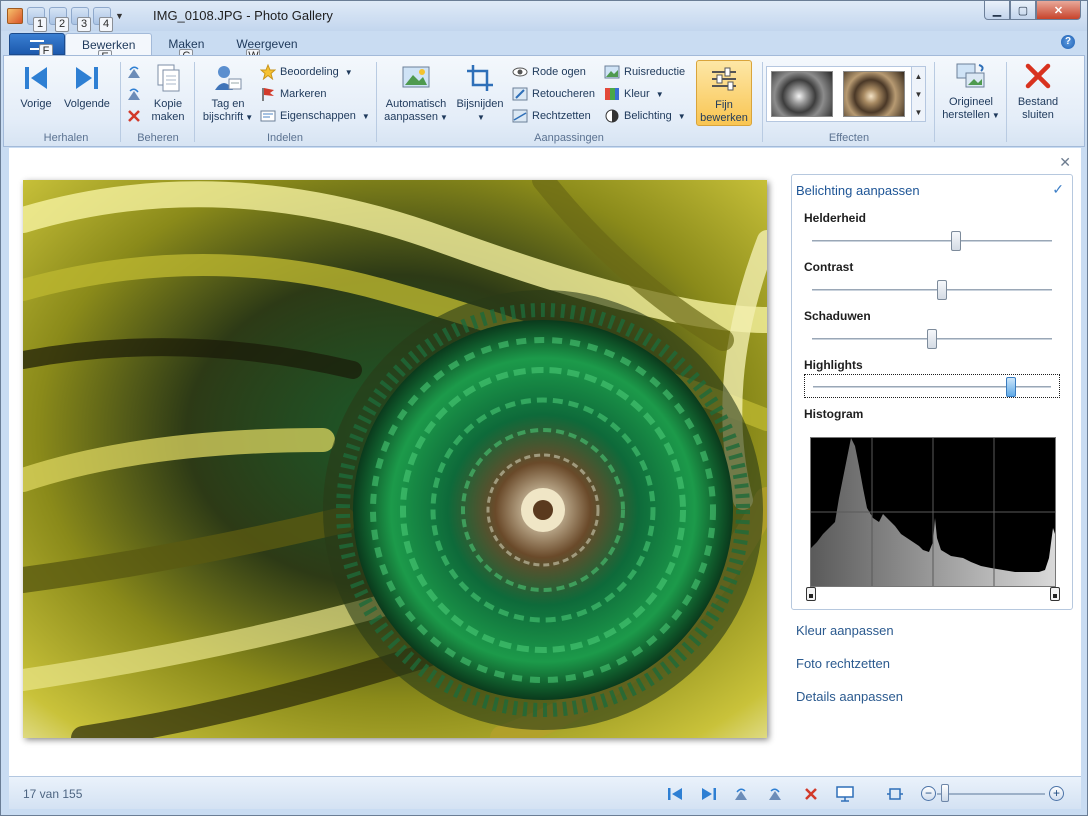 Image resolution: width=1088 pixels, height=816 pixels. What do you see at coordinates (971, 76) in the screenshot?
I see `revert-icon` at bounding box center [971, 76].